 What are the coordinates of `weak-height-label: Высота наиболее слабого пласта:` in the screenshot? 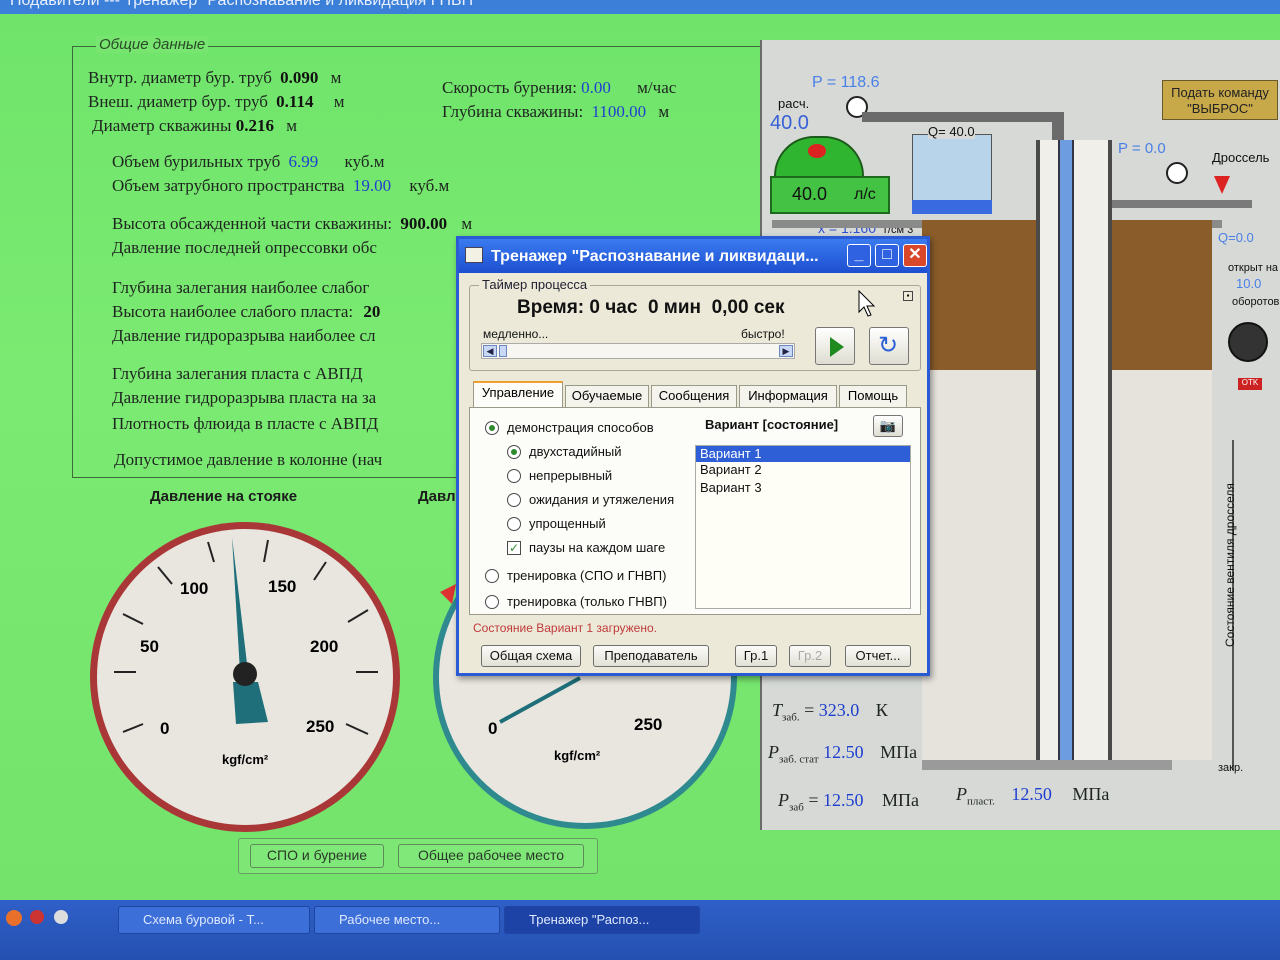 It's located at (233, 311).